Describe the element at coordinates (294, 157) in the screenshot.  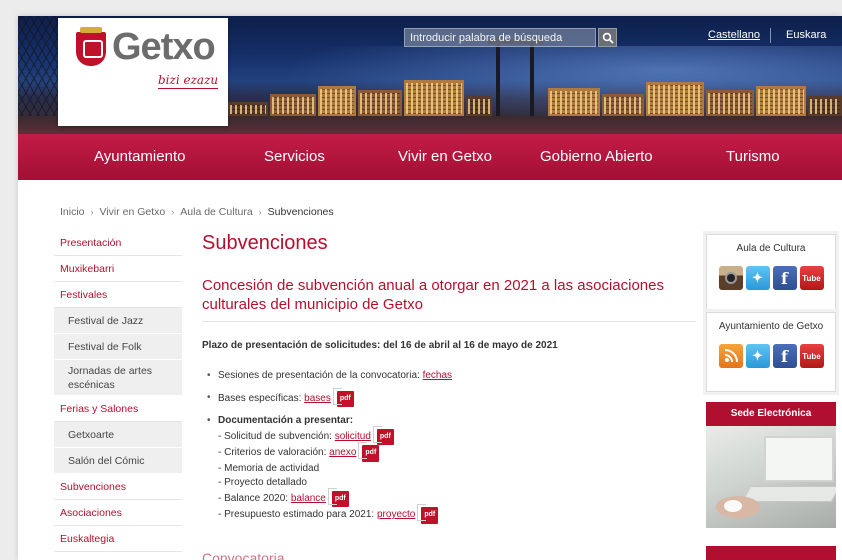
I see `nav-servicios: Servicios` at that location.